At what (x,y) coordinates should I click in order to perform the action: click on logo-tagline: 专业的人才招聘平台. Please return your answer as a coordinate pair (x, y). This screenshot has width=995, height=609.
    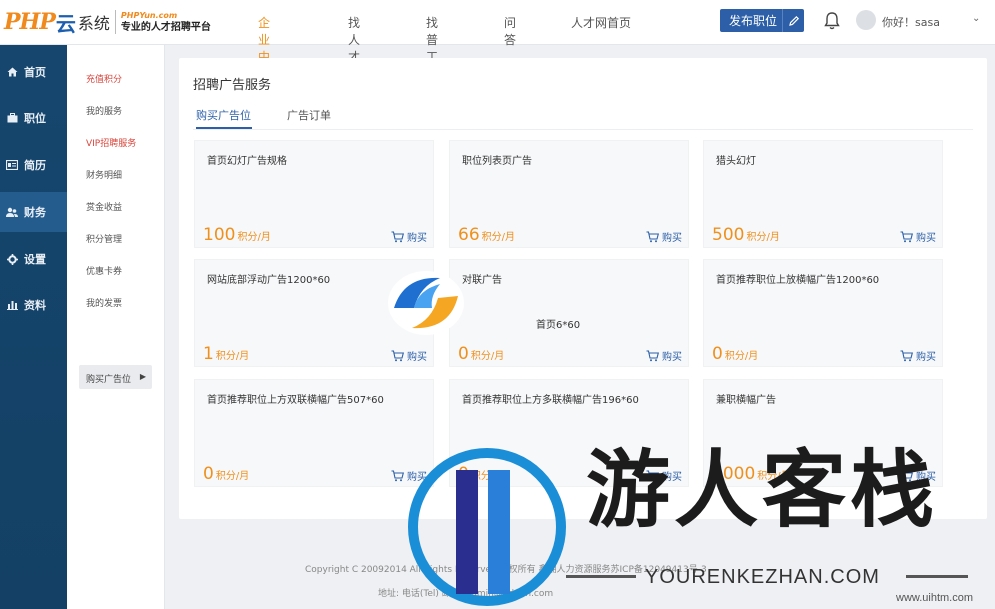
    Looking at the image, I should click on (165, 27).